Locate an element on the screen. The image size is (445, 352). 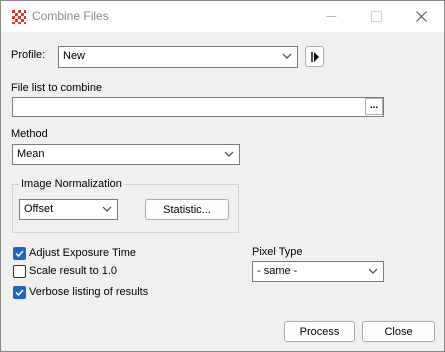
file-list-input is located at coordinates (198, 107).